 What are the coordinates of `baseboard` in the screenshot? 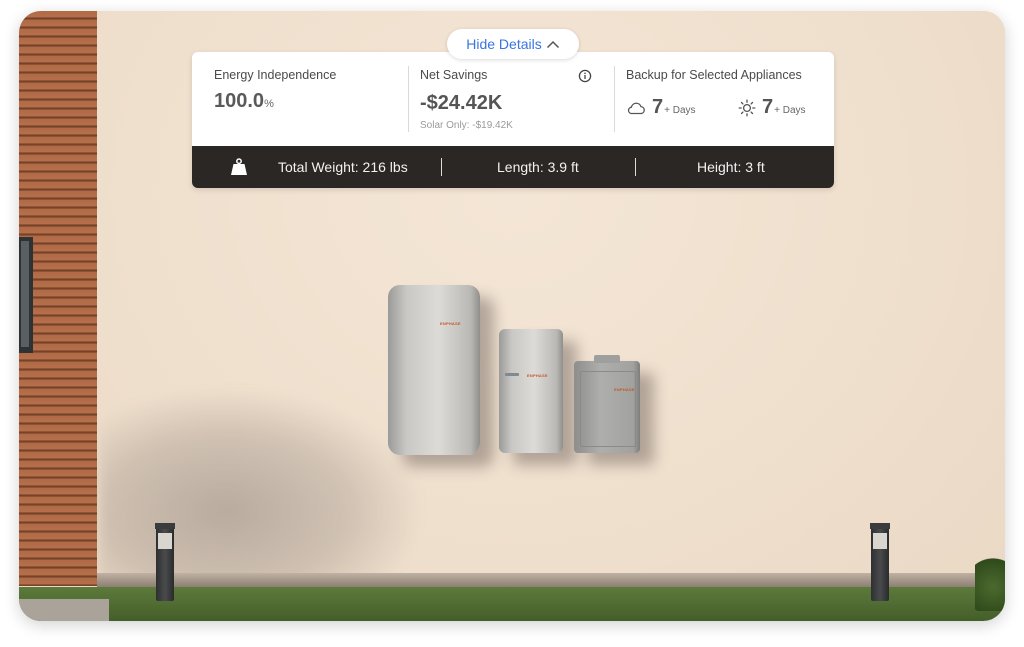 It's located at (551, 580).